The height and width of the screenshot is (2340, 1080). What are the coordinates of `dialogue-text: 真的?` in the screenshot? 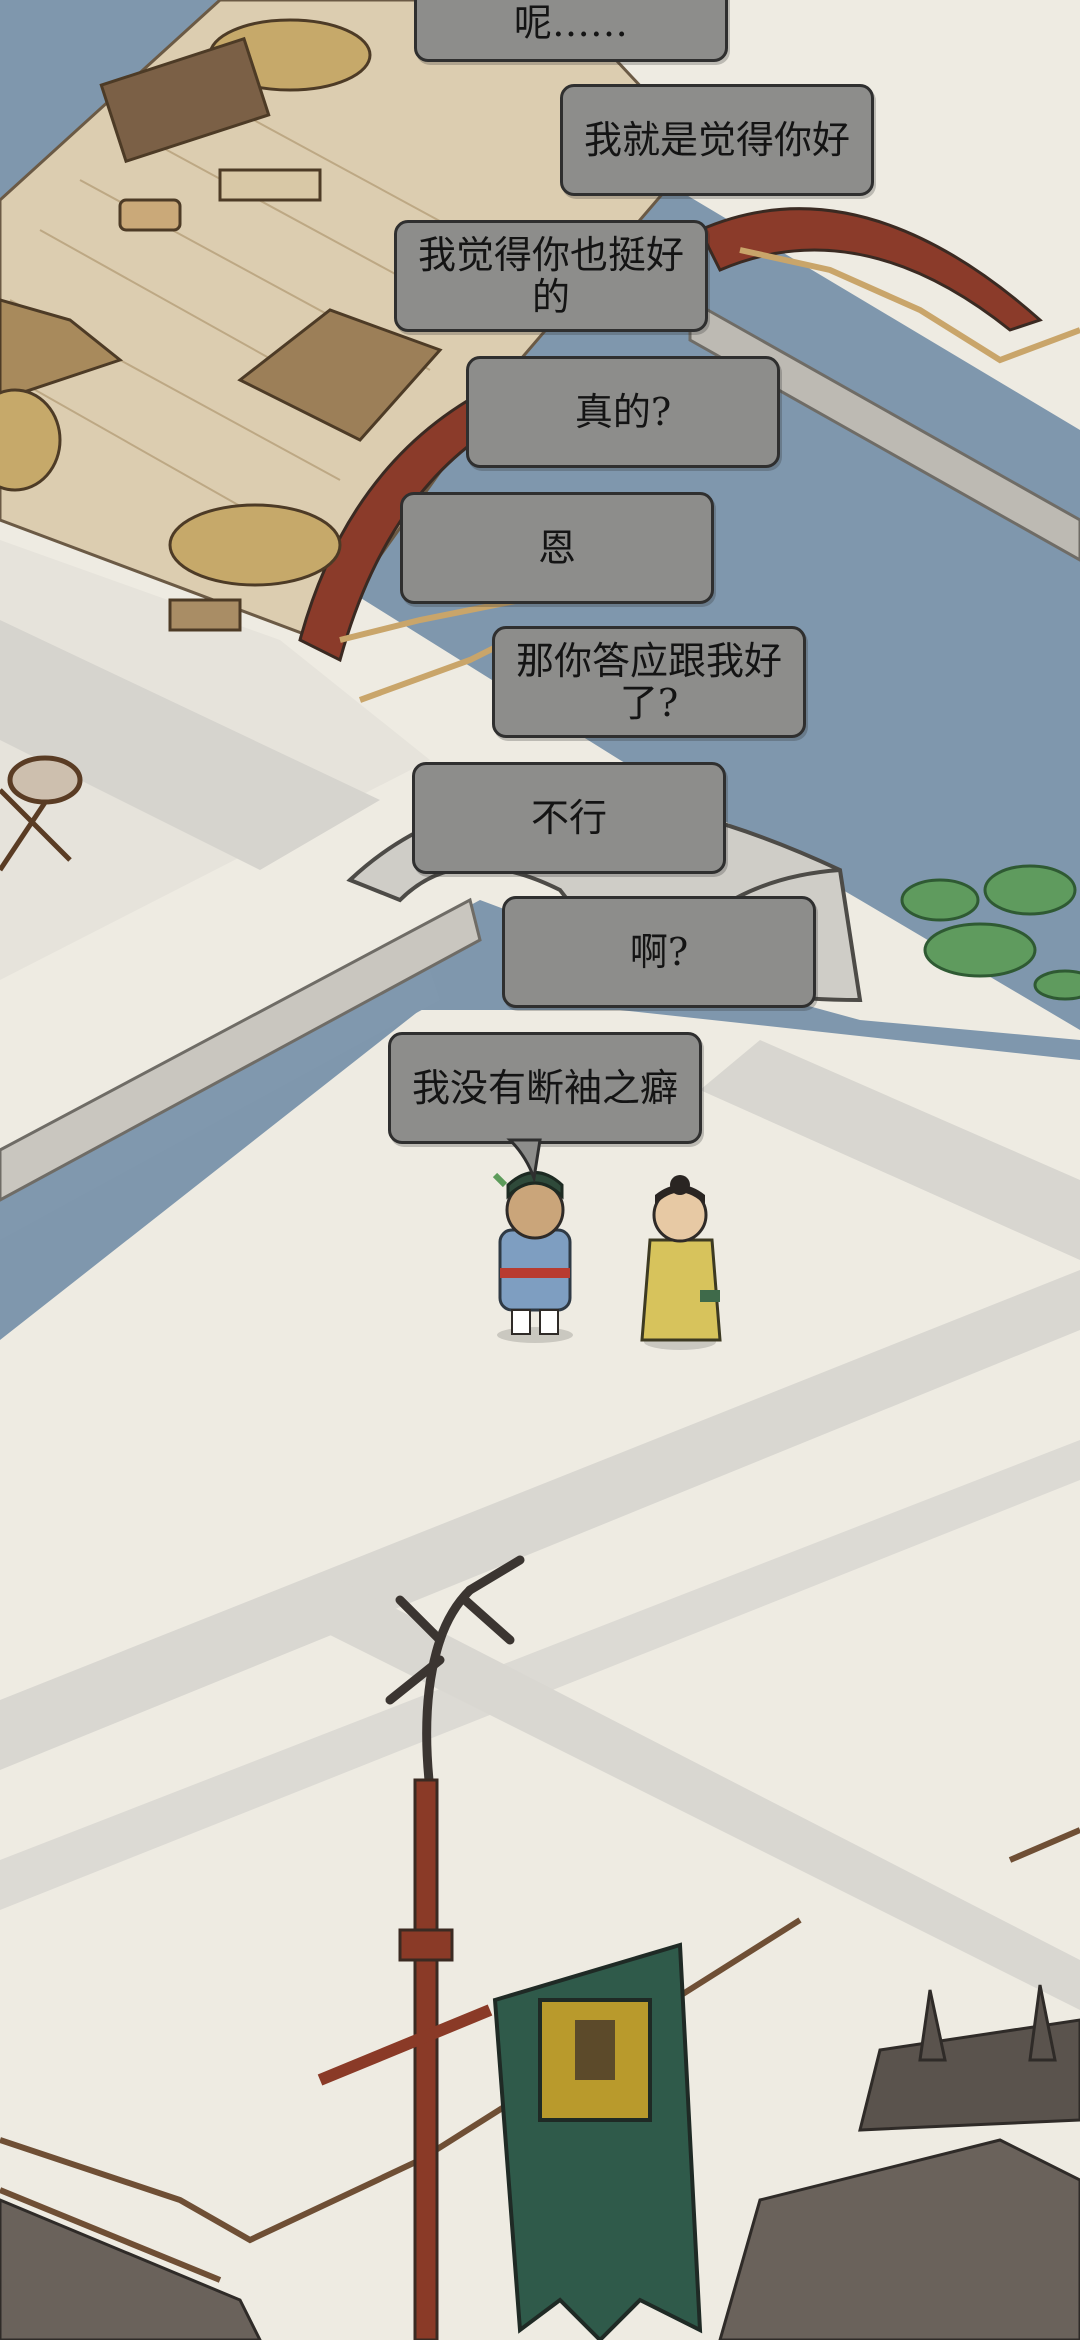 It's located at (623, 412).